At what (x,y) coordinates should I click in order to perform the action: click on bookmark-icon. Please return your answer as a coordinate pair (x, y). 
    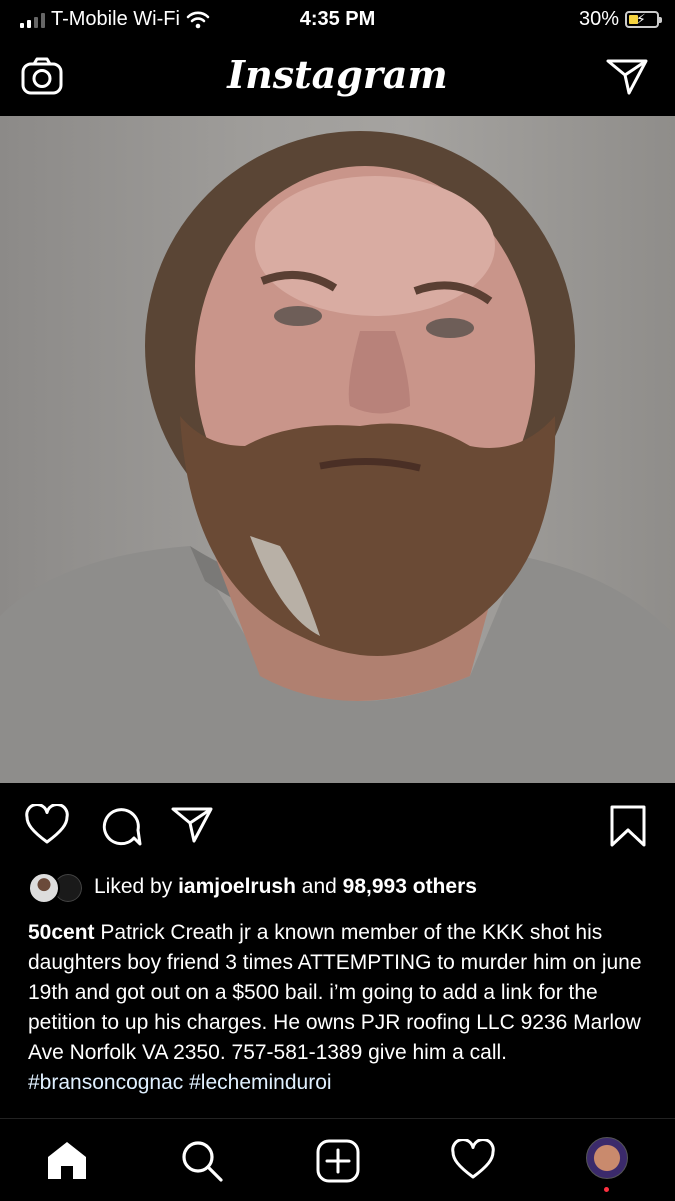
    Looking at the image, I should click on (628, 826).